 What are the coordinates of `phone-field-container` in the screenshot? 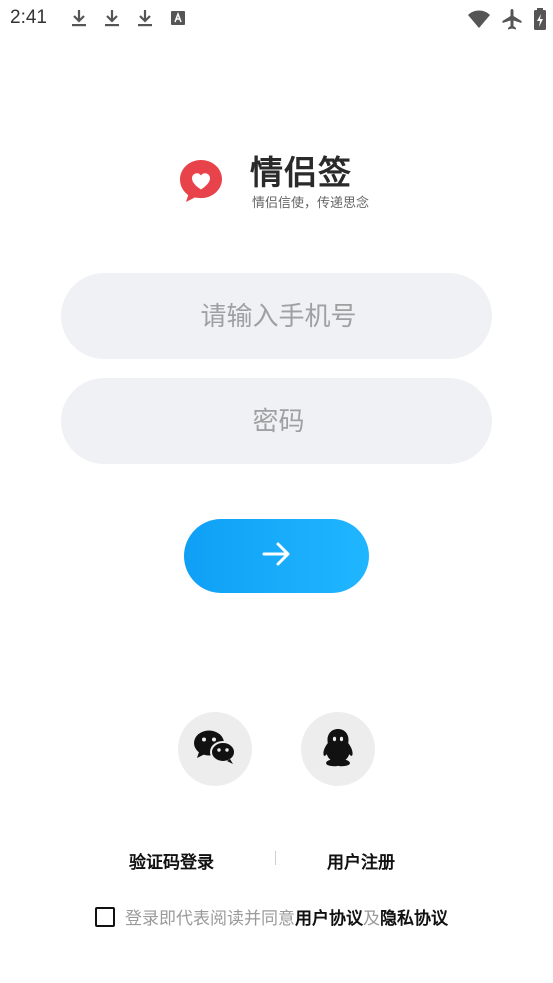 It's located at (278, 317).